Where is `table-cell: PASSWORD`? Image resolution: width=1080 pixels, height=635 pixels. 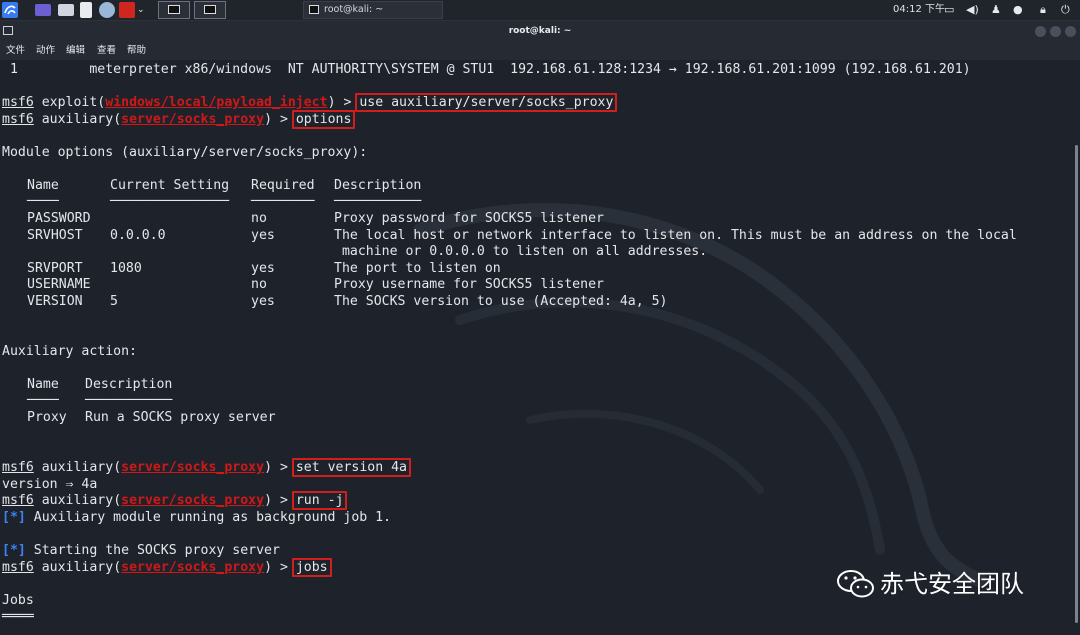
table-cell: PASSWORD is located at coordinates (59, 218).